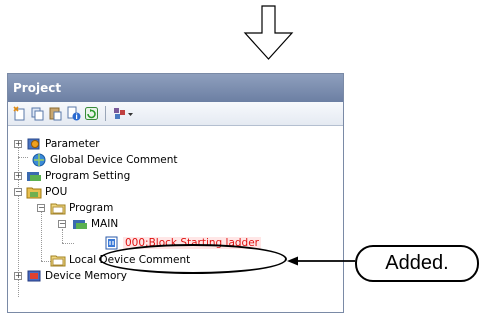  I want to click on project-toolbar, so click(175, 114).